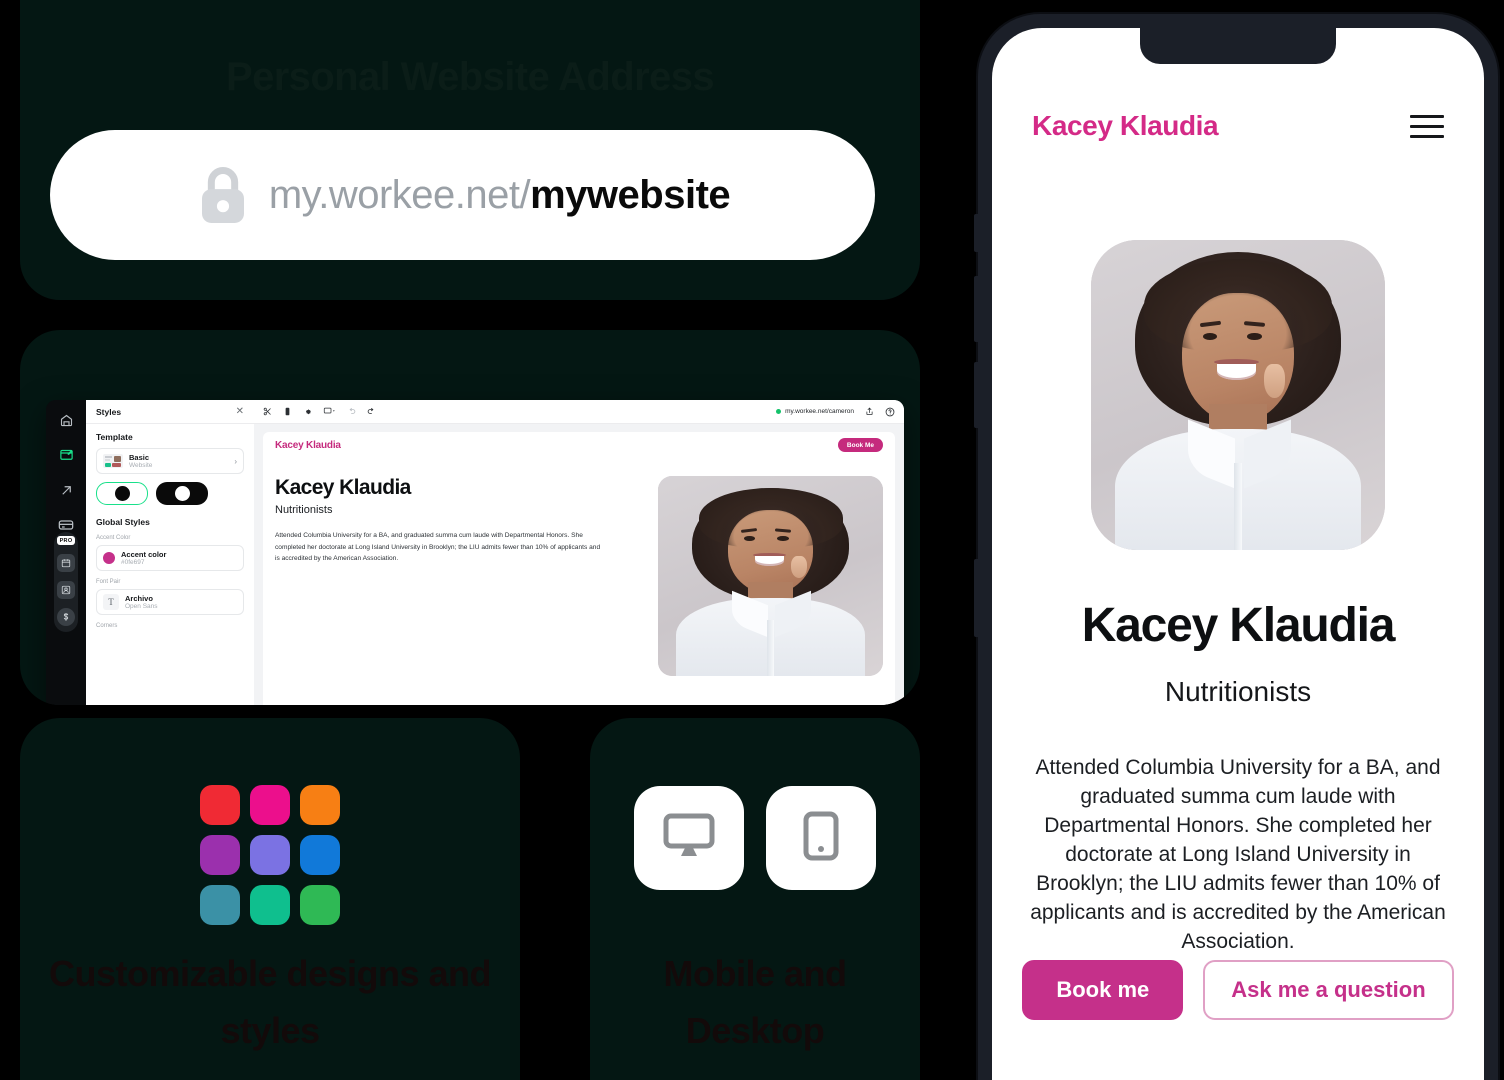 Image resolution: width=1504 pixels, height=1080 pixels. I want to click on calendar-icon, so click(66, 563).